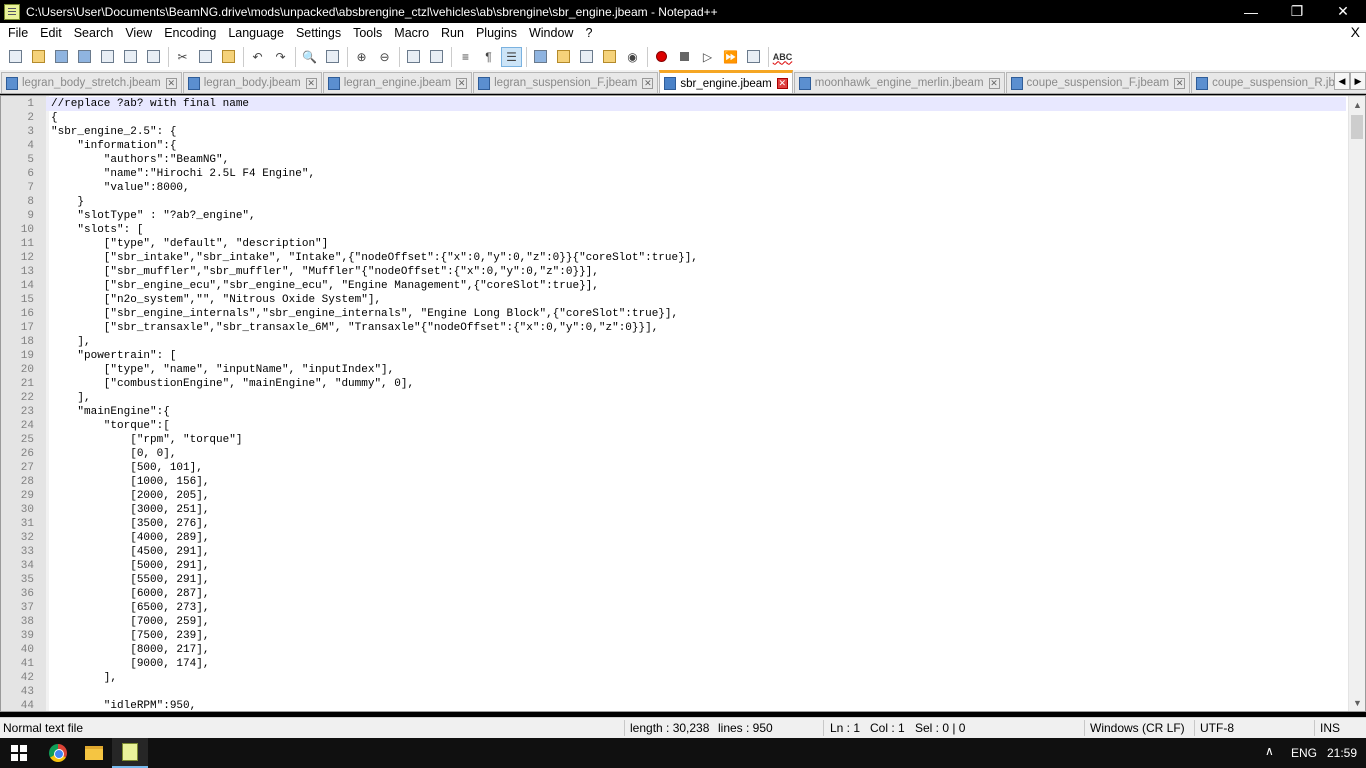  What do you see at coordinates (673, 104) in the screenshot?
I see `code-line: 1//replace ?ab? with final name` at bounding box center [673, 104].